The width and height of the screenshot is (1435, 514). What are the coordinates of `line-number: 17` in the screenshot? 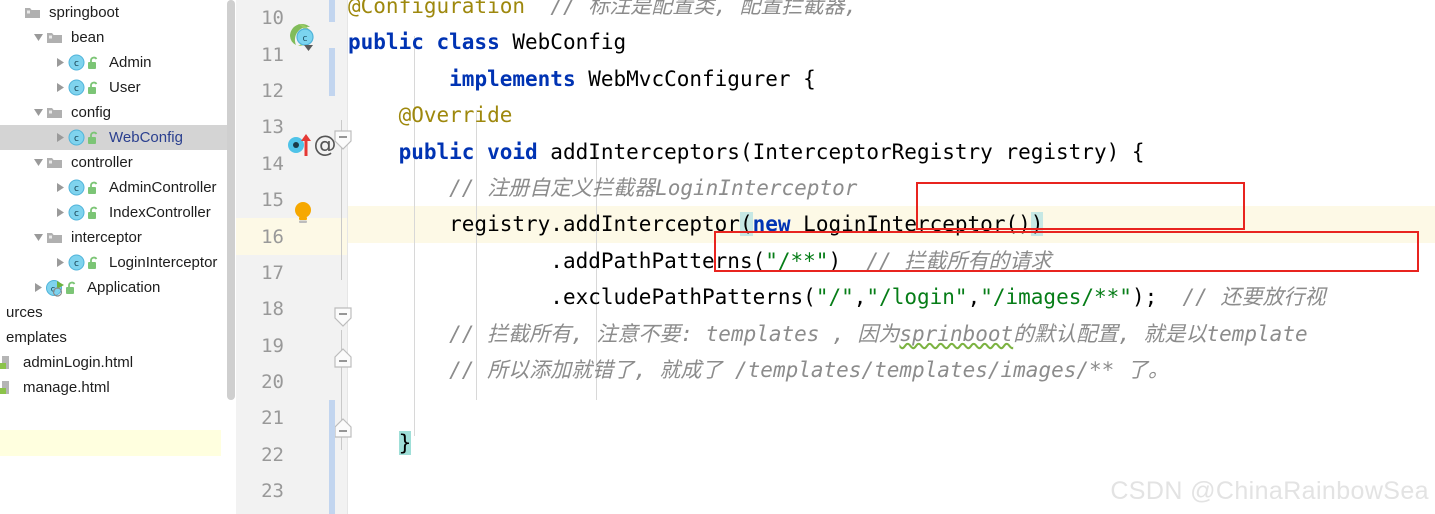 It's located at (272, 272).